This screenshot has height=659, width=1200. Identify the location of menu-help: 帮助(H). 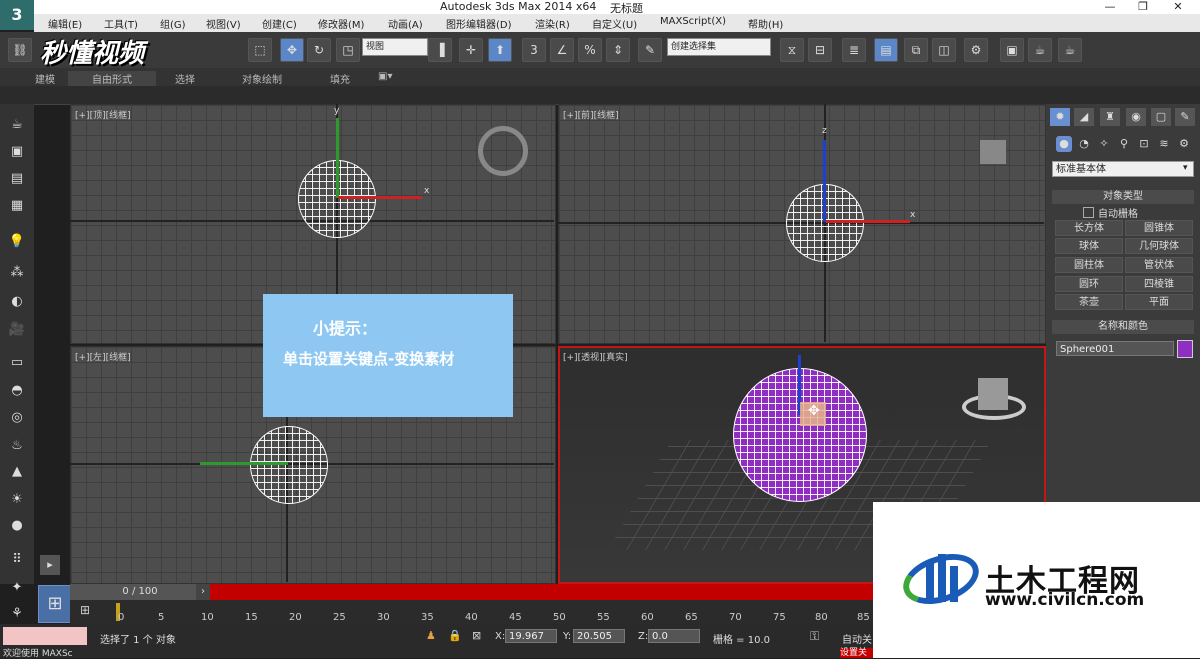
(765, 23).